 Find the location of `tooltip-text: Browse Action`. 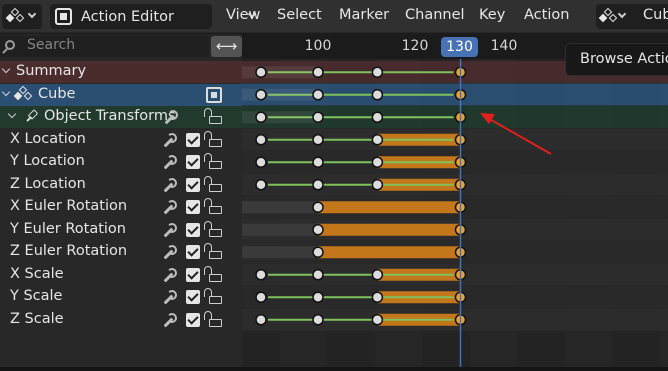

tooltip-text: Browse Action is located at coordinates (624, 59).